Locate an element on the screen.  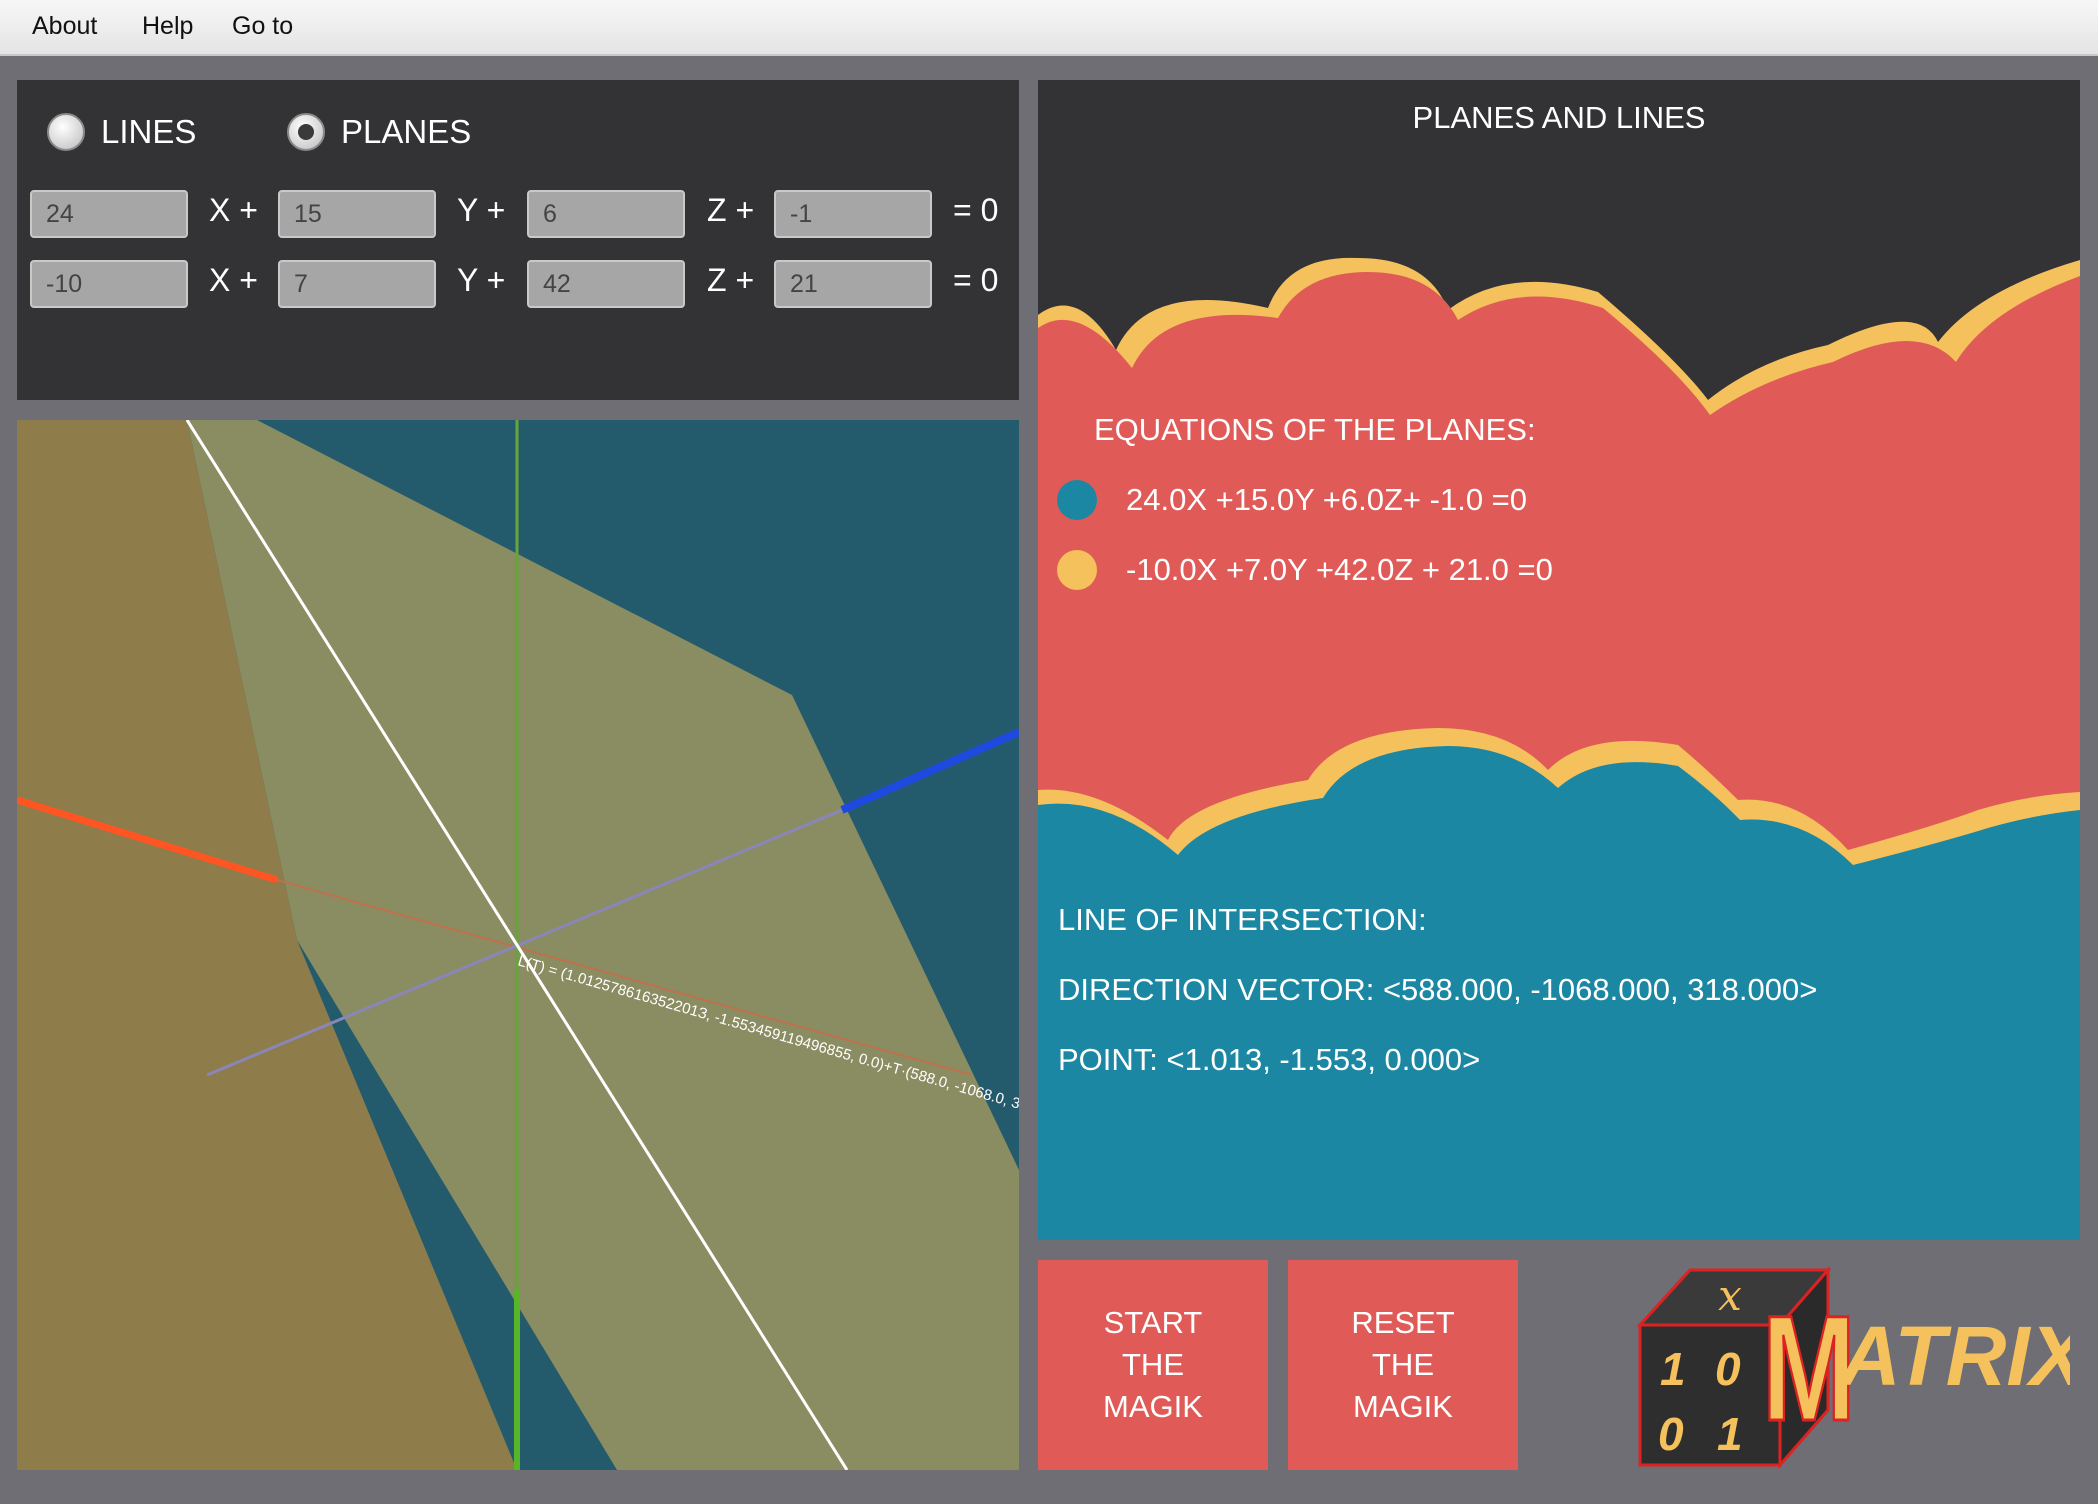
plane2-y-coefficient is located at coordinates (357, 284).